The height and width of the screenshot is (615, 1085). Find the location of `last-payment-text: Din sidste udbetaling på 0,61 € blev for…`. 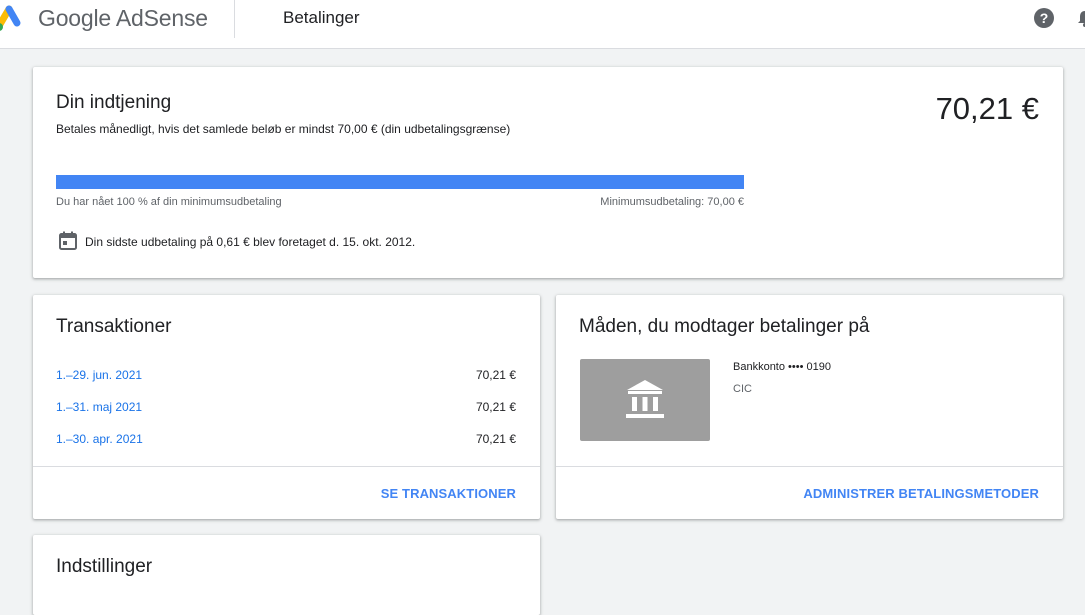

last-payment-text: Din sidste udbetaling på 0,61 € blev for… is located at coordinates (250, 242).